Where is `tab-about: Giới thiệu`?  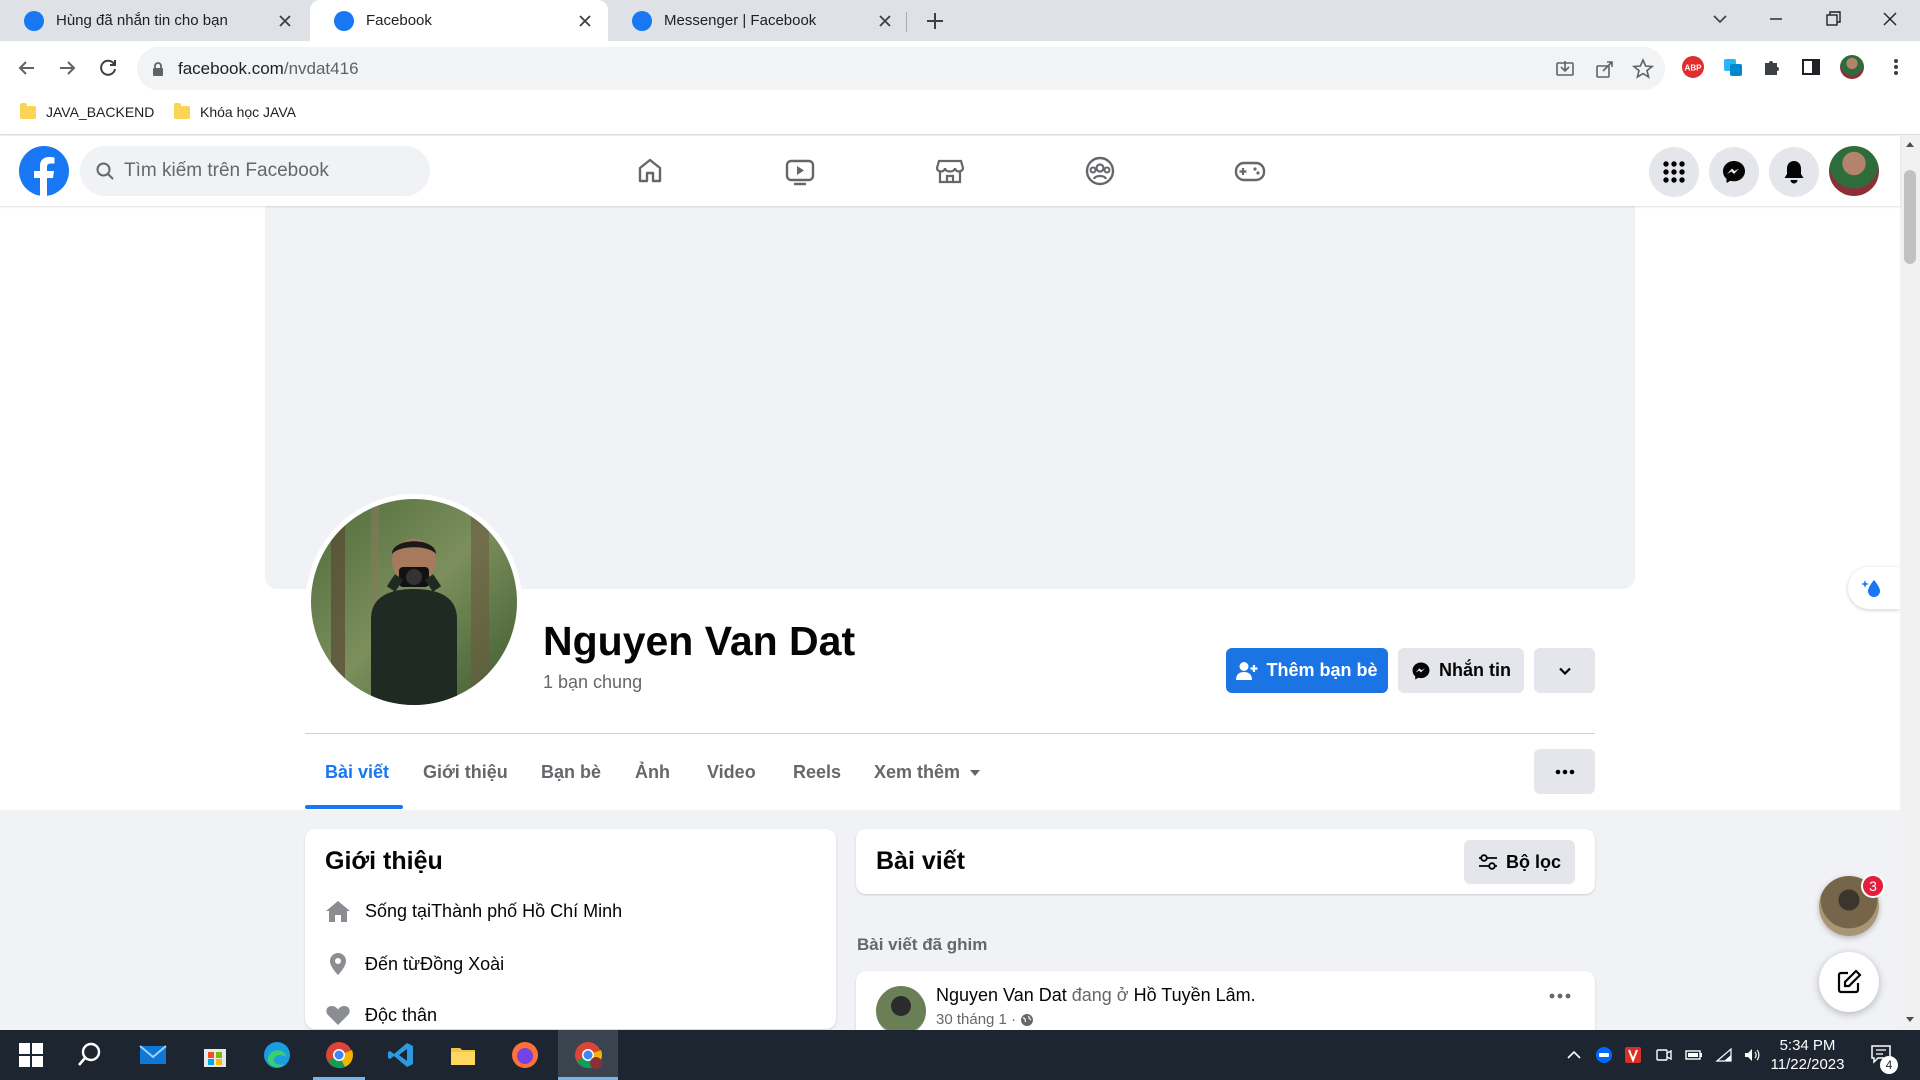 tab-about: Giới thiệu is located at coordinates (465, 772).